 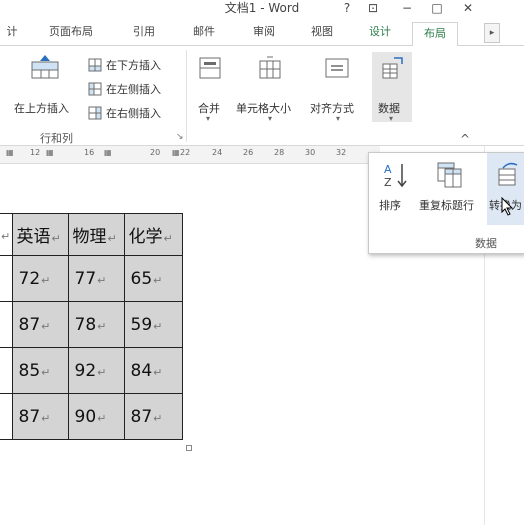 I want to click on ruler-tick: 30, so click(x=310, y=152).